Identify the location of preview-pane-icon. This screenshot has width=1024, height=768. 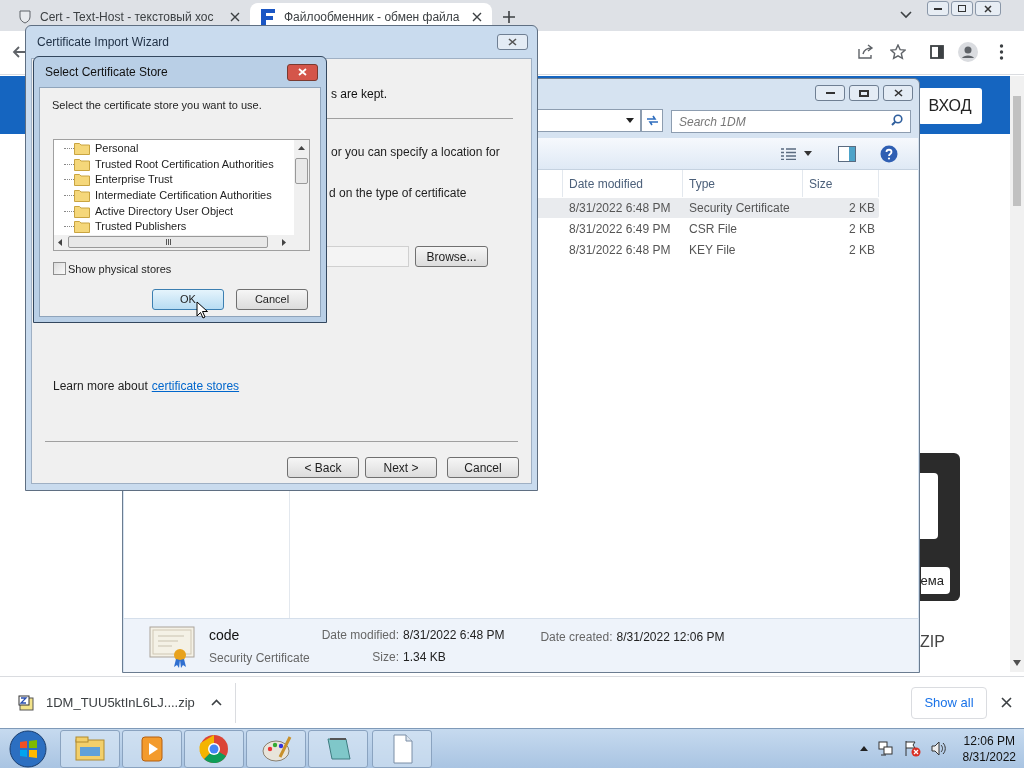
(847, 153).